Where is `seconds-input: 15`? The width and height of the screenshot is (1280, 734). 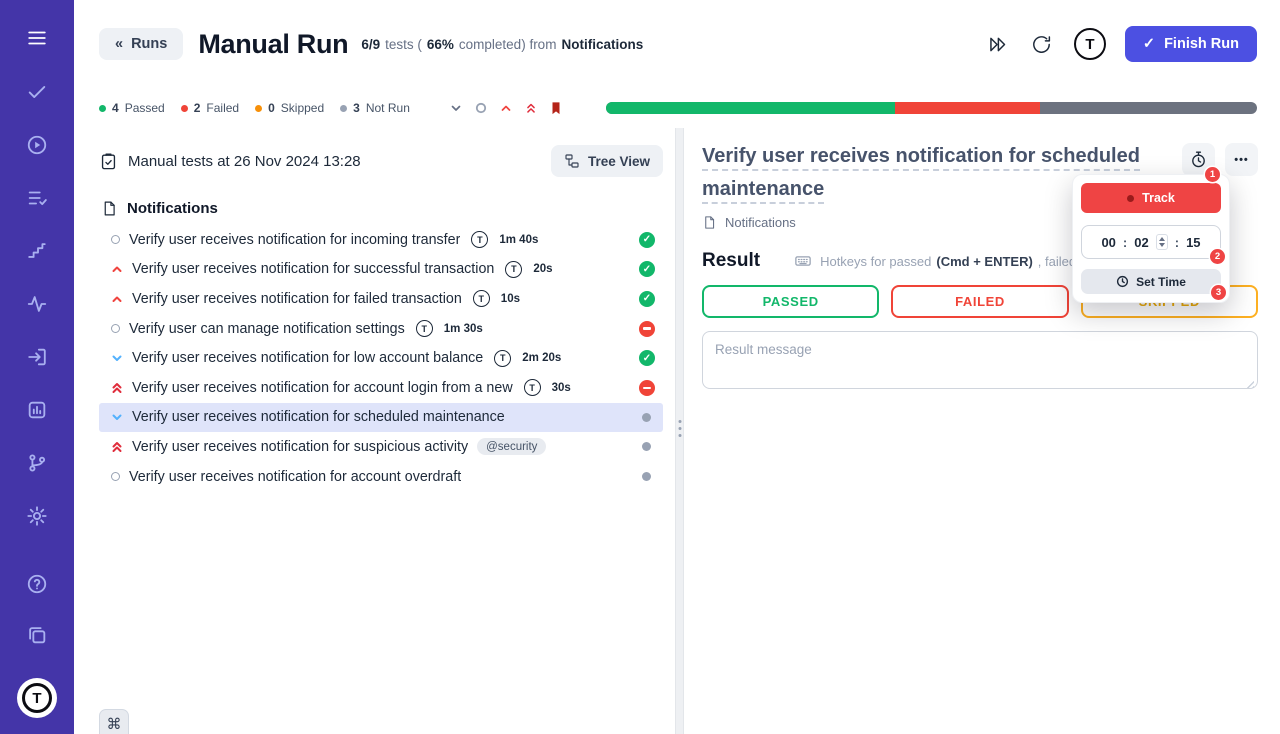 seconds-input: 15 is located at coordinates (1193, 242).